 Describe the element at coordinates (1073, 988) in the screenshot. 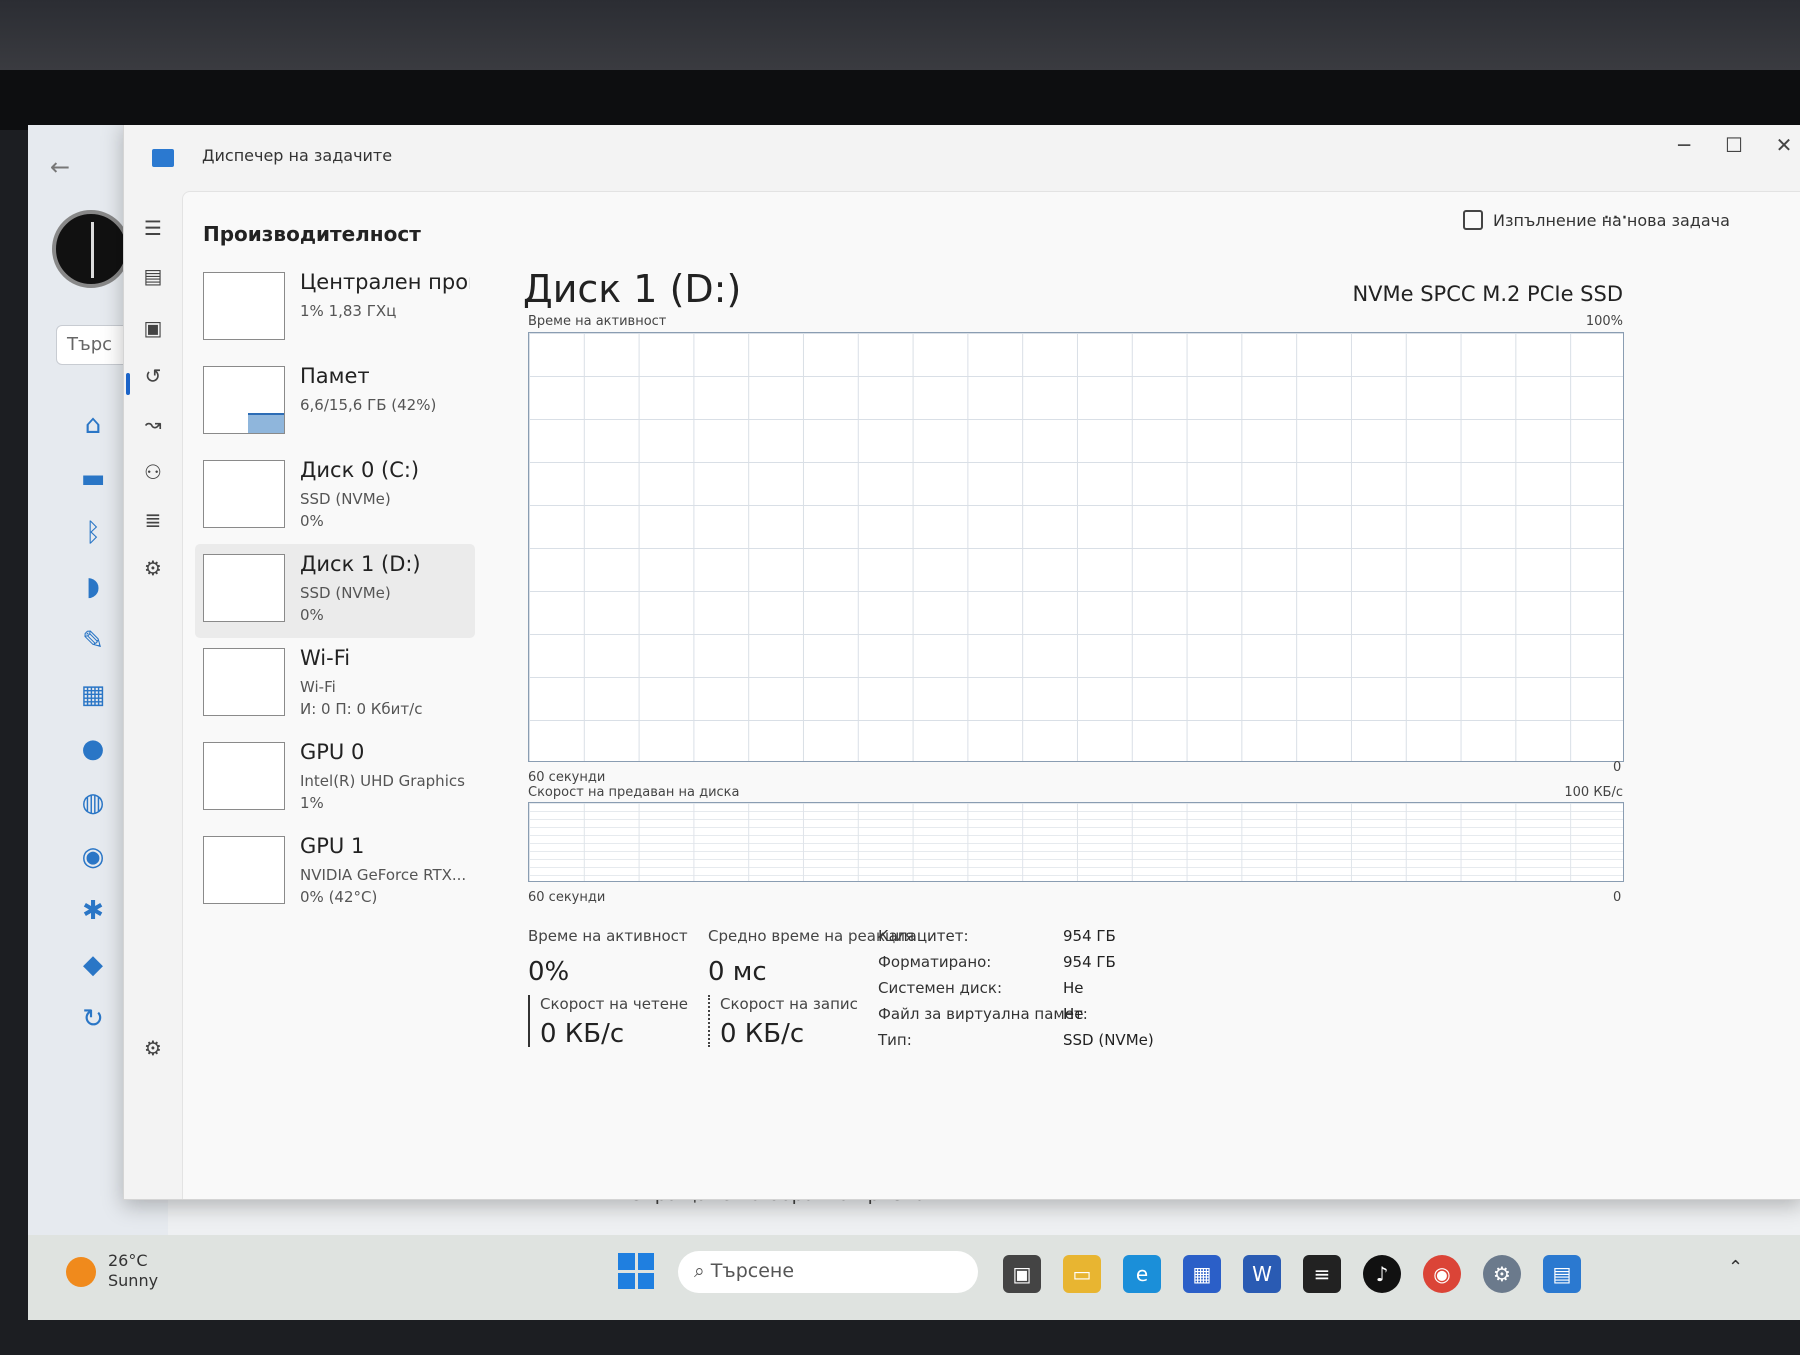

I see `system-disk-value: Не` at that location.